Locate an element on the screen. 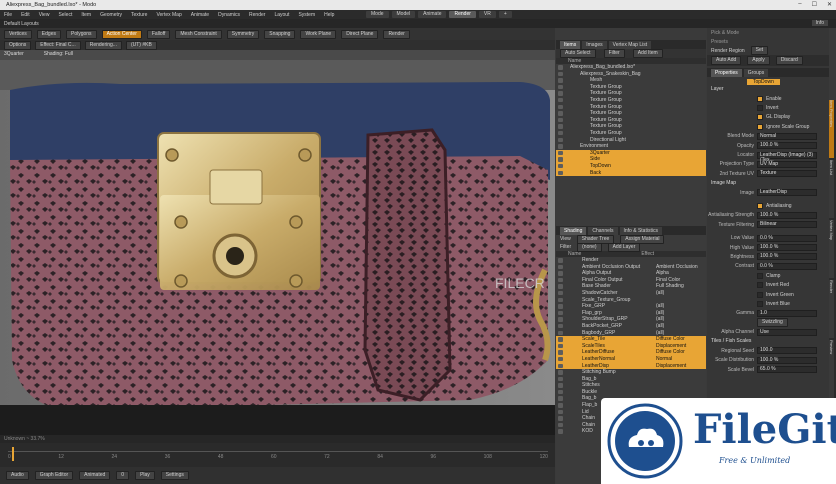 The width and height of the screenshot is (836, 484). toolbar-symmetry: Symmetry is located at coordinates (243, 34).